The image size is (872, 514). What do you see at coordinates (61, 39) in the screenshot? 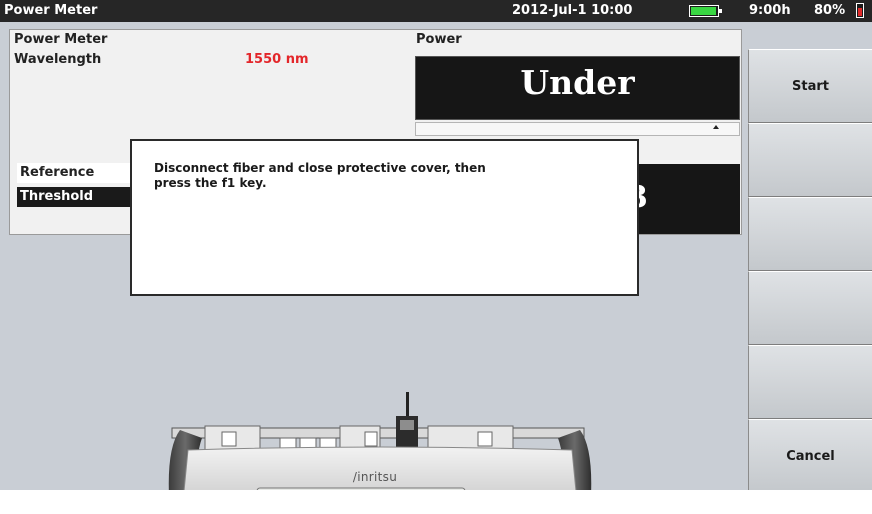
I see `section-label: Power Meter` at bounding box center [61, 39].